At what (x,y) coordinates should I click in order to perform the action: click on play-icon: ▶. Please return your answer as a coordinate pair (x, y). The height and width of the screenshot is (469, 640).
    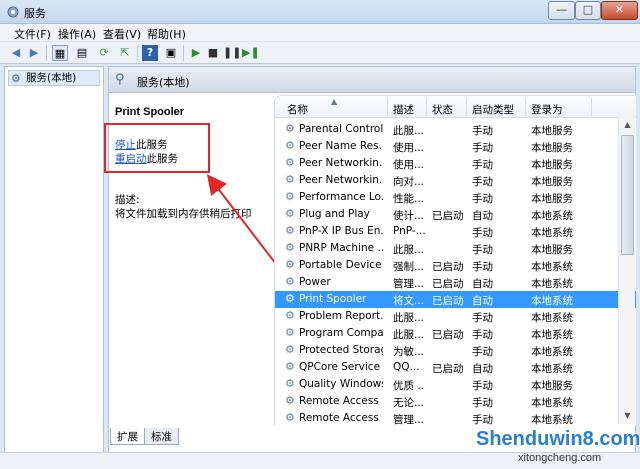
    Looking at the image, I should click on (196, 53).